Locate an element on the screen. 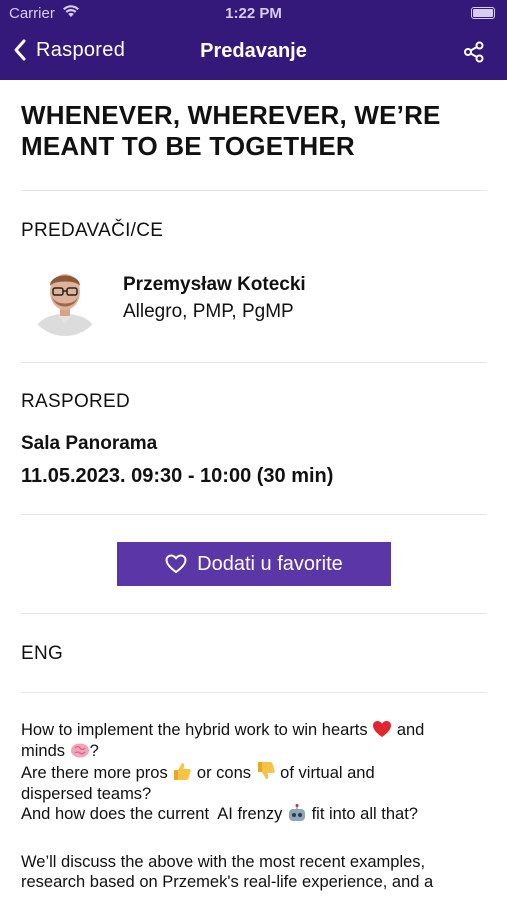 The image size is (507, 900). speaker-row: Przemysław Kotecki Allegro, PMP, PgMP is located at coordinates (254, 298).